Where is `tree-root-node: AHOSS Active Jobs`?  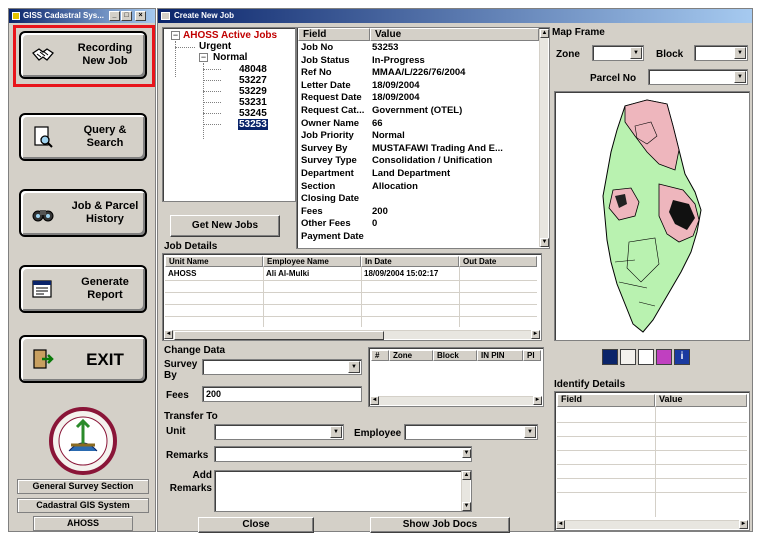 tree-root-node: AHOSS Active Jobs is located at coordinates (230, 35).